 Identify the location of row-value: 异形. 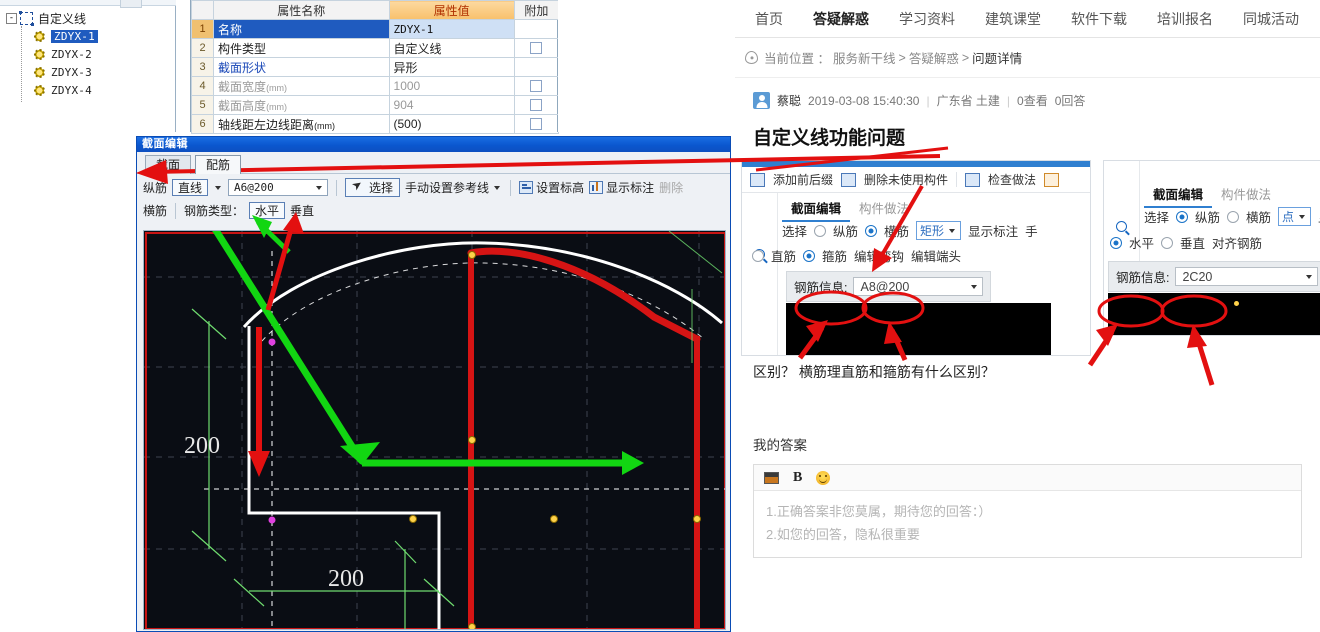
(451, 67).